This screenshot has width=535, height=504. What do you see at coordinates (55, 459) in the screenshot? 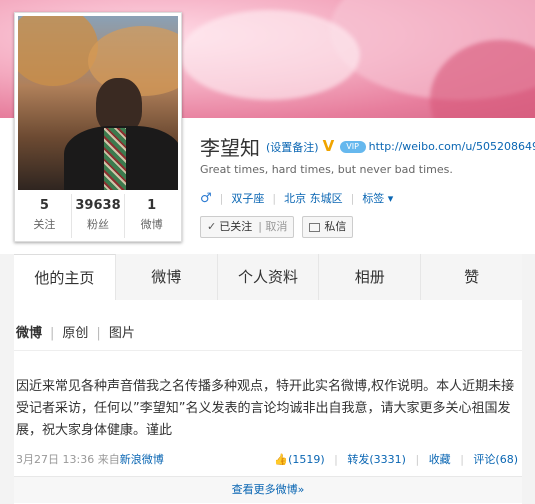
I see `post-time: 3月27日 13:36` at bounding box center [55, 459].